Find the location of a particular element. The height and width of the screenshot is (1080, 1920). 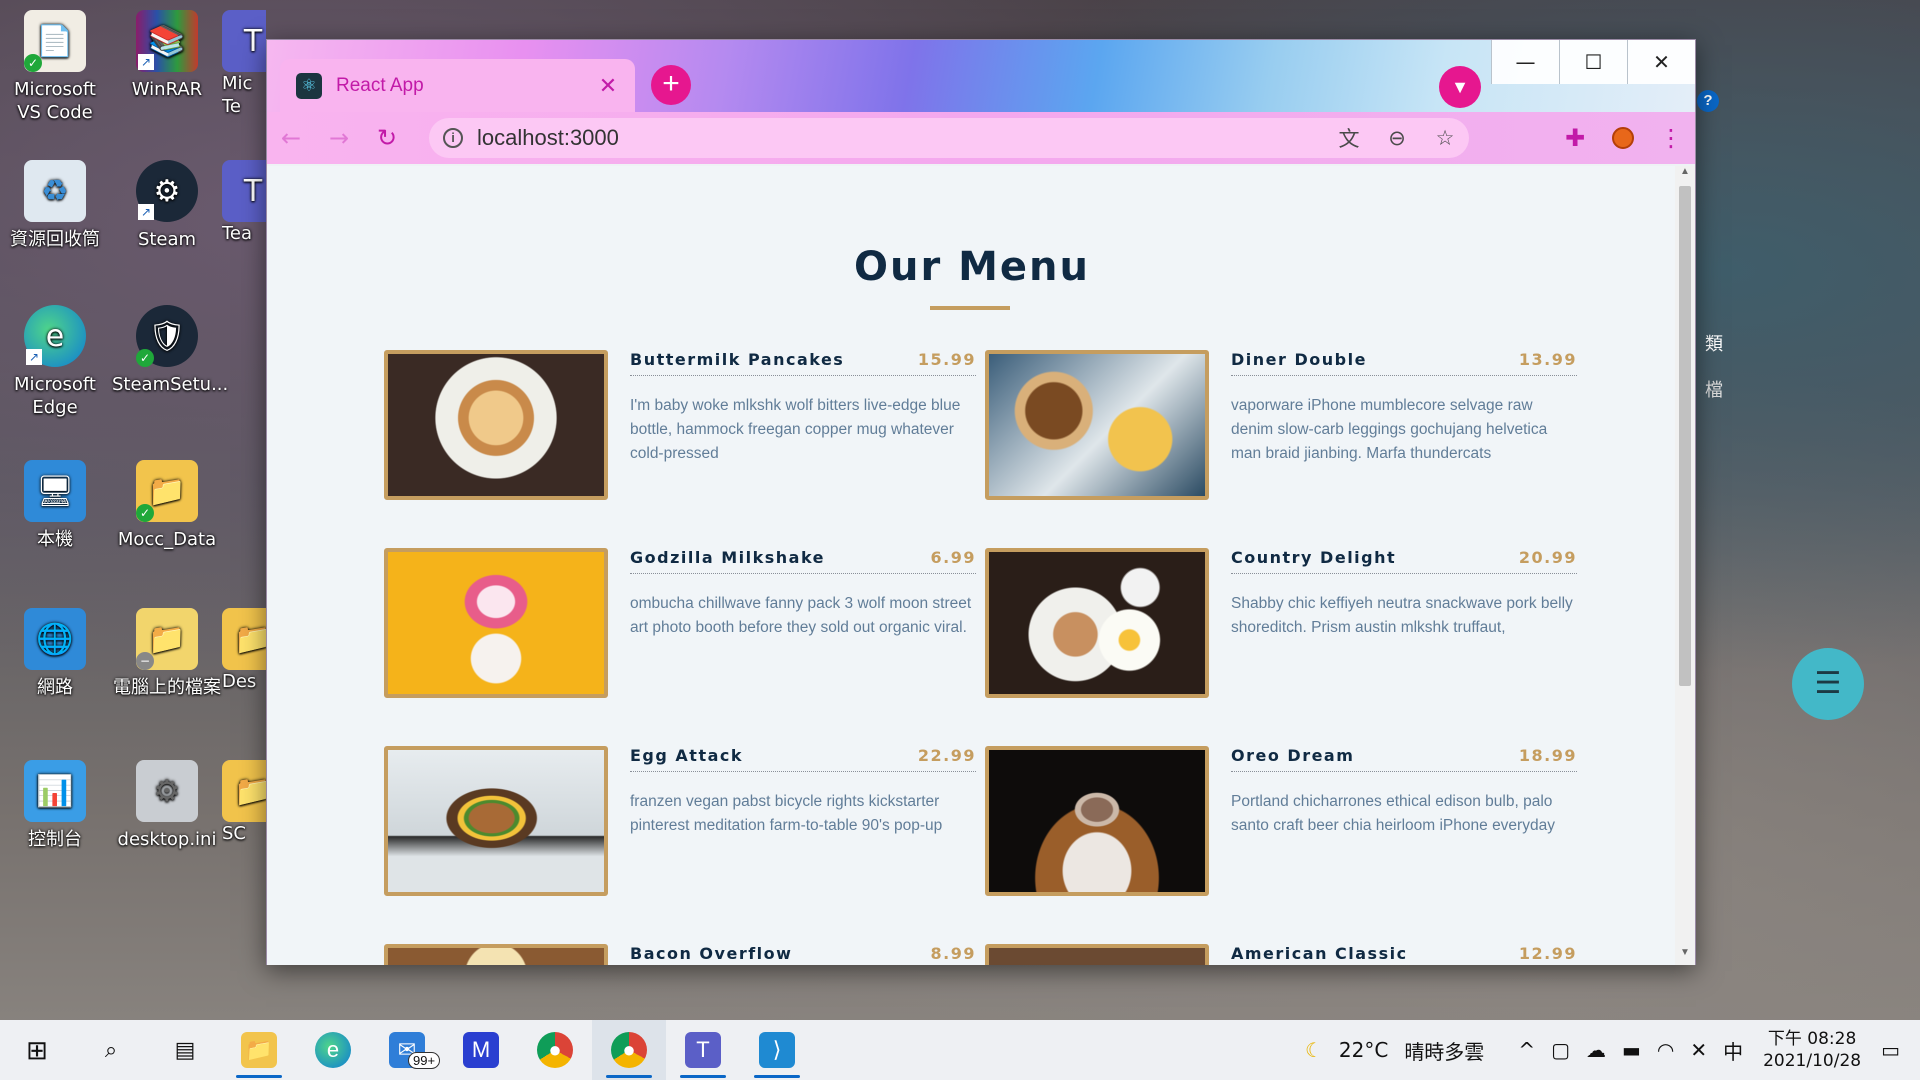

basketball-extension-icon is located at coordinates (1623, 138).